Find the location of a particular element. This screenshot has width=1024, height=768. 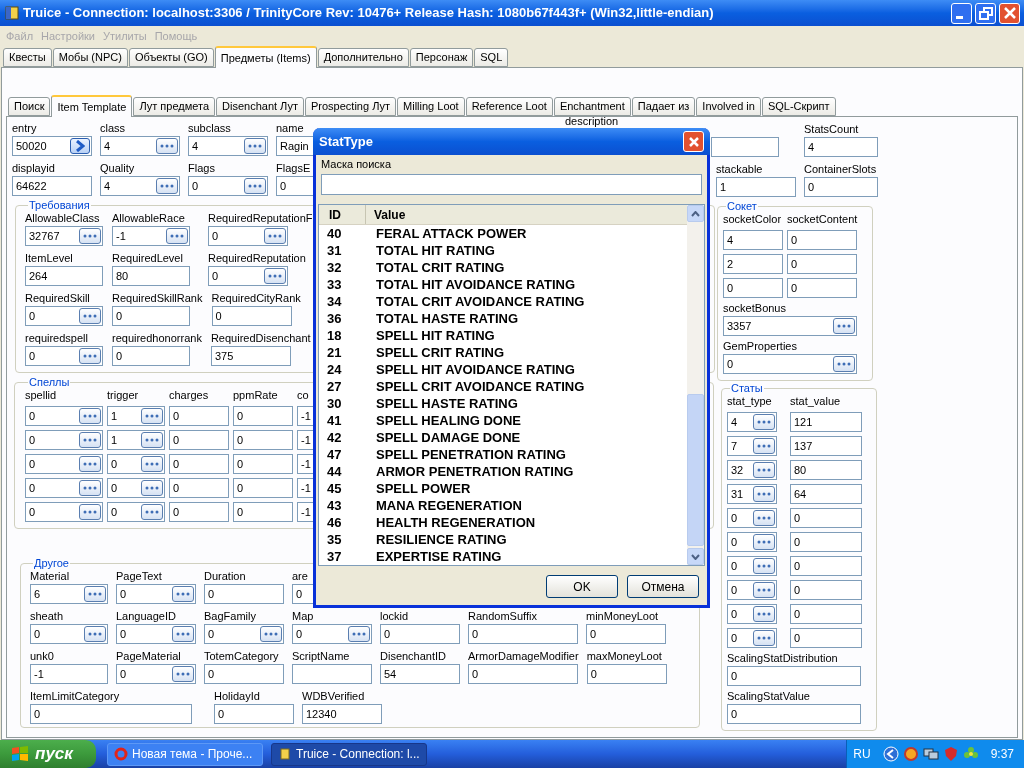

field-label: PageMaterial is located at coordinates (148, 656).